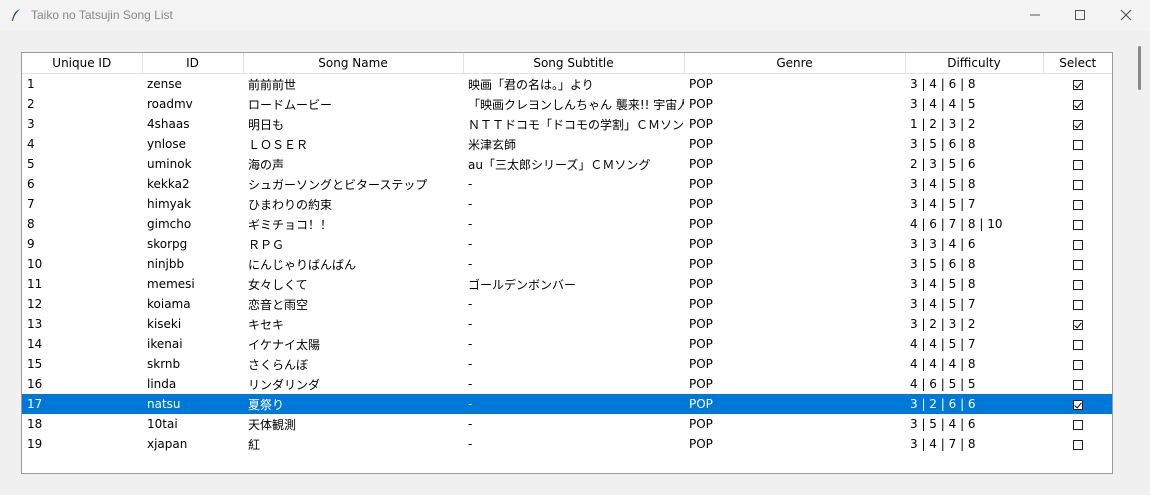 The width and height of the screenshot is (1150, 495). What do you see at coordinates (1126, 15) in the screenshot?
I see `close-button` at bounding box center [1126, 15].